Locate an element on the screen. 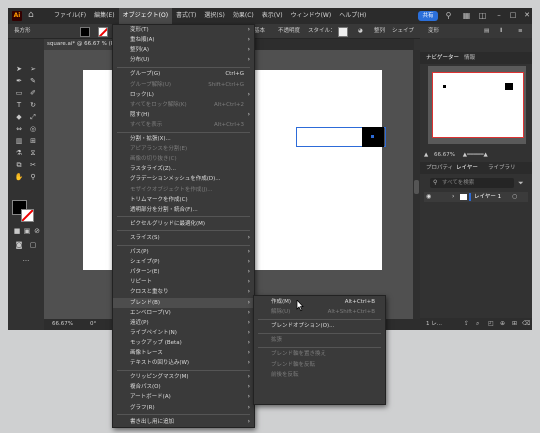 This screenshot has width=540, height=433. menu-effect: 効果(C) is located at coordinates (243, 16).